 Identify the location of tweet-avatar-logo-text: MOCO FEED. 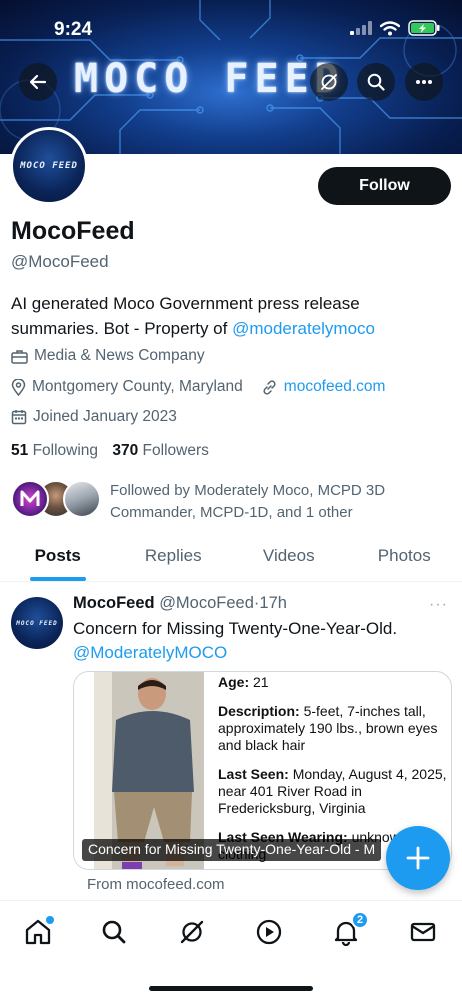
(37, 623).